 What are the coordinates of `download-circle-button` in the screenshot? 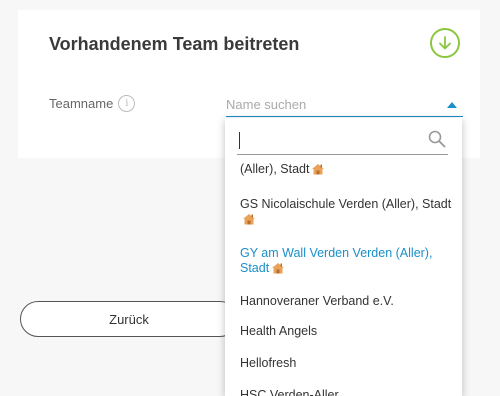 It's located at (445, 43).